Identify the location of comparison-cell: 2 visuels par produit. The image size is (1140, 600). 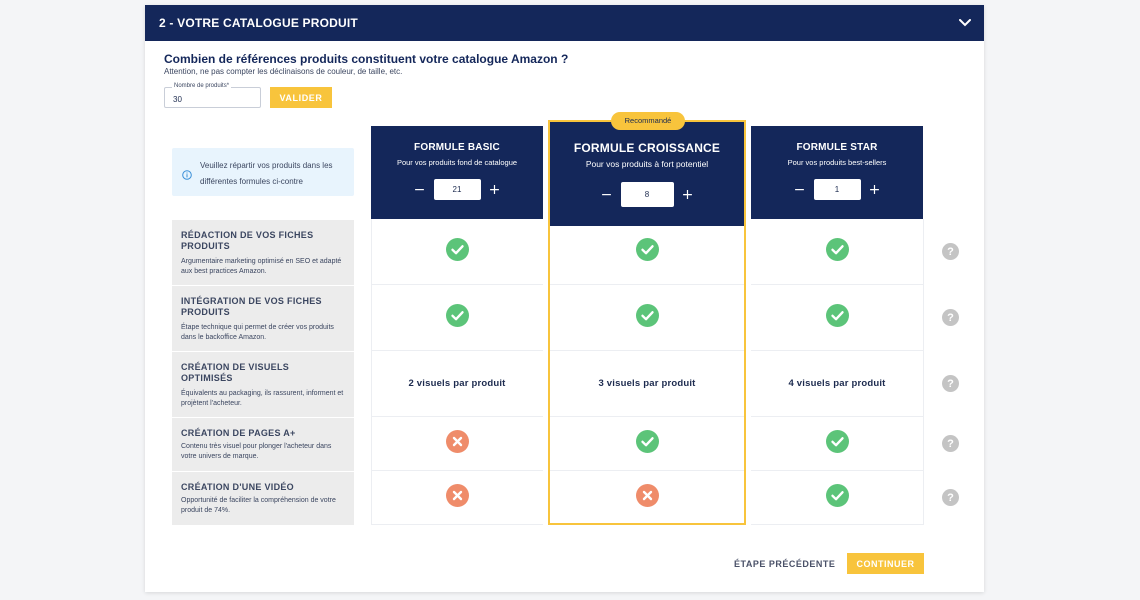
(457, 384).